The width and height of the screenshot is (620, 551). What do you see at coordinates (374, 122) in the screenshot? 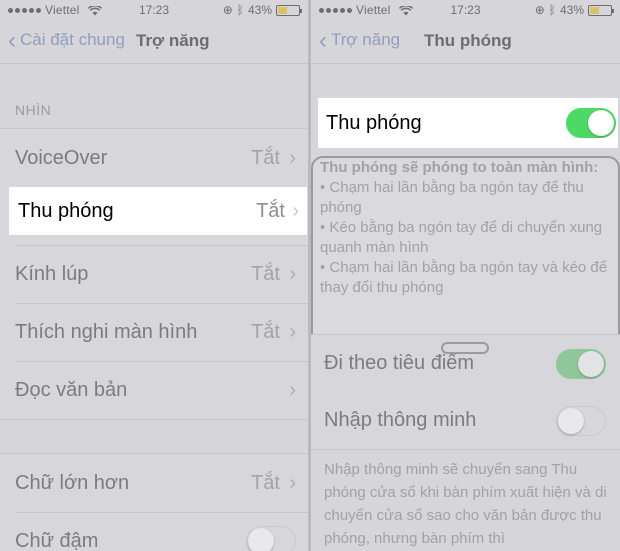
I see `zoom-toggle-label: Thu phóng` at bounding box center [374, 122].